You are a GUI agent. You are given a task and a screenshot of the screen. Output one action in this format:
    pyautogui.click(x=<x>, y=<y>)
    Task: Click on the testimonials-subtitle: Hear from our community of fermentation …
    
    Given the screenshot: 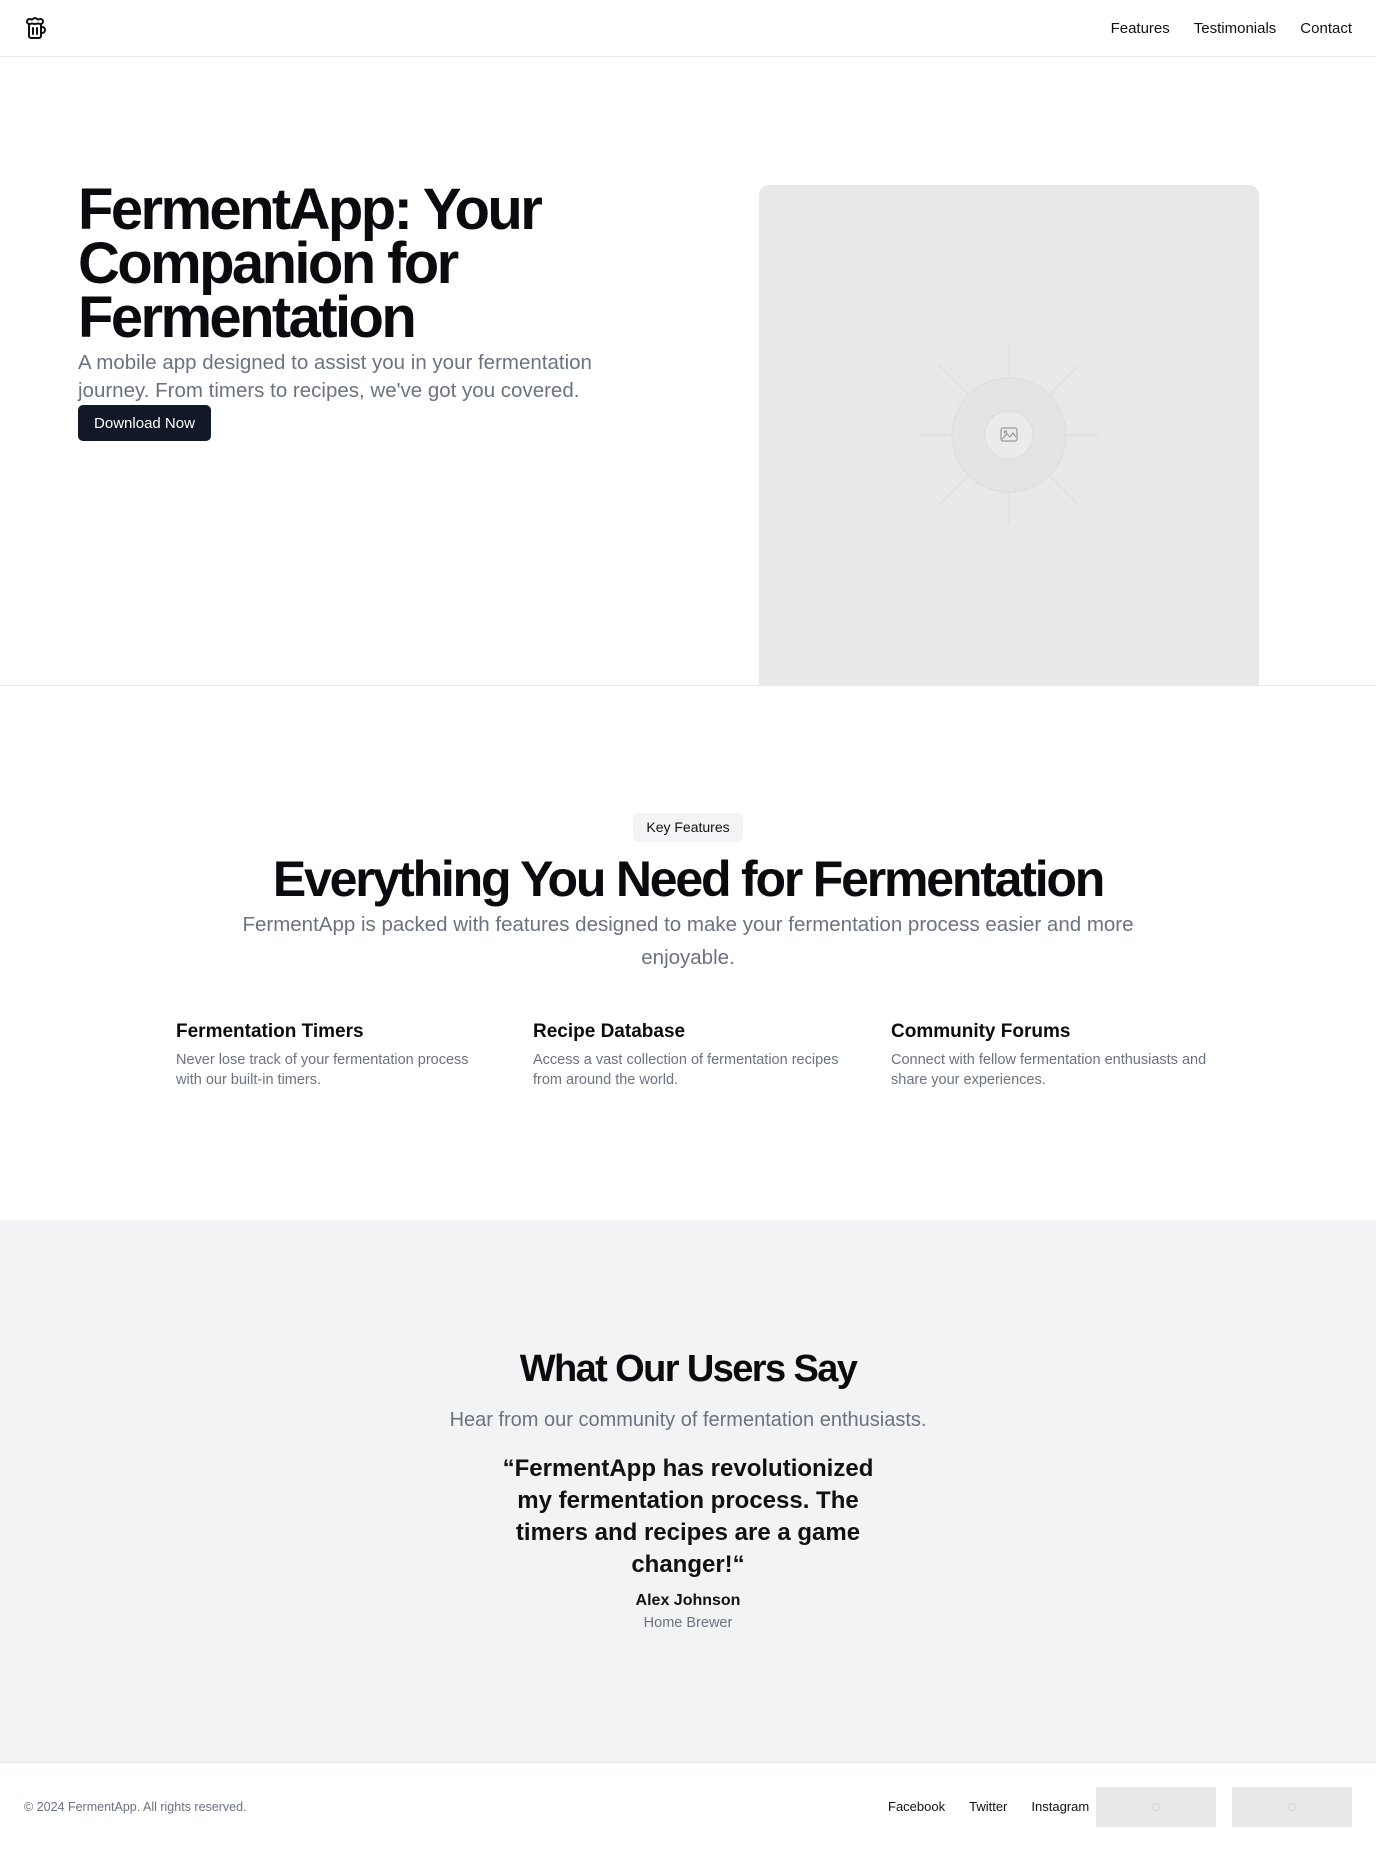 What is the action you would take?
    pyautogui.click(x=688, y=1420)
    